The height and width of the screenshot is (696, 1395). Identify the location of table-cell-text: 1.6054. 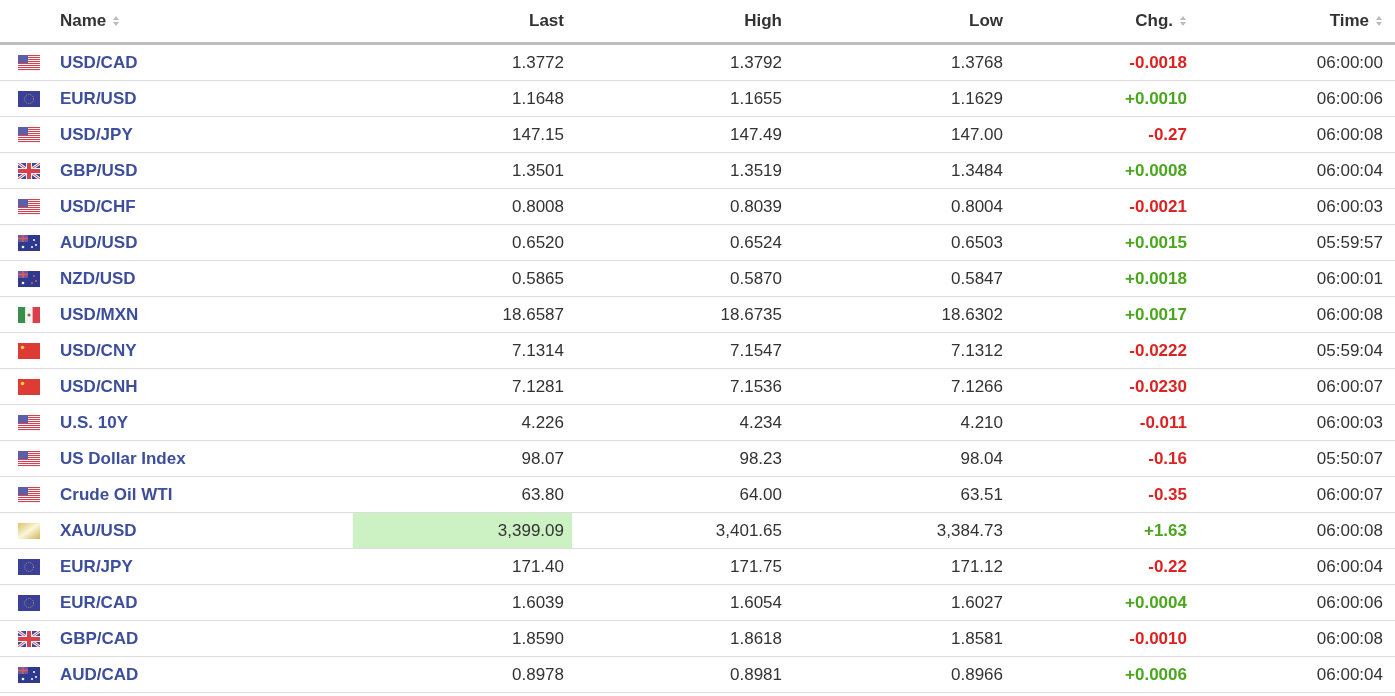
(756, 602).